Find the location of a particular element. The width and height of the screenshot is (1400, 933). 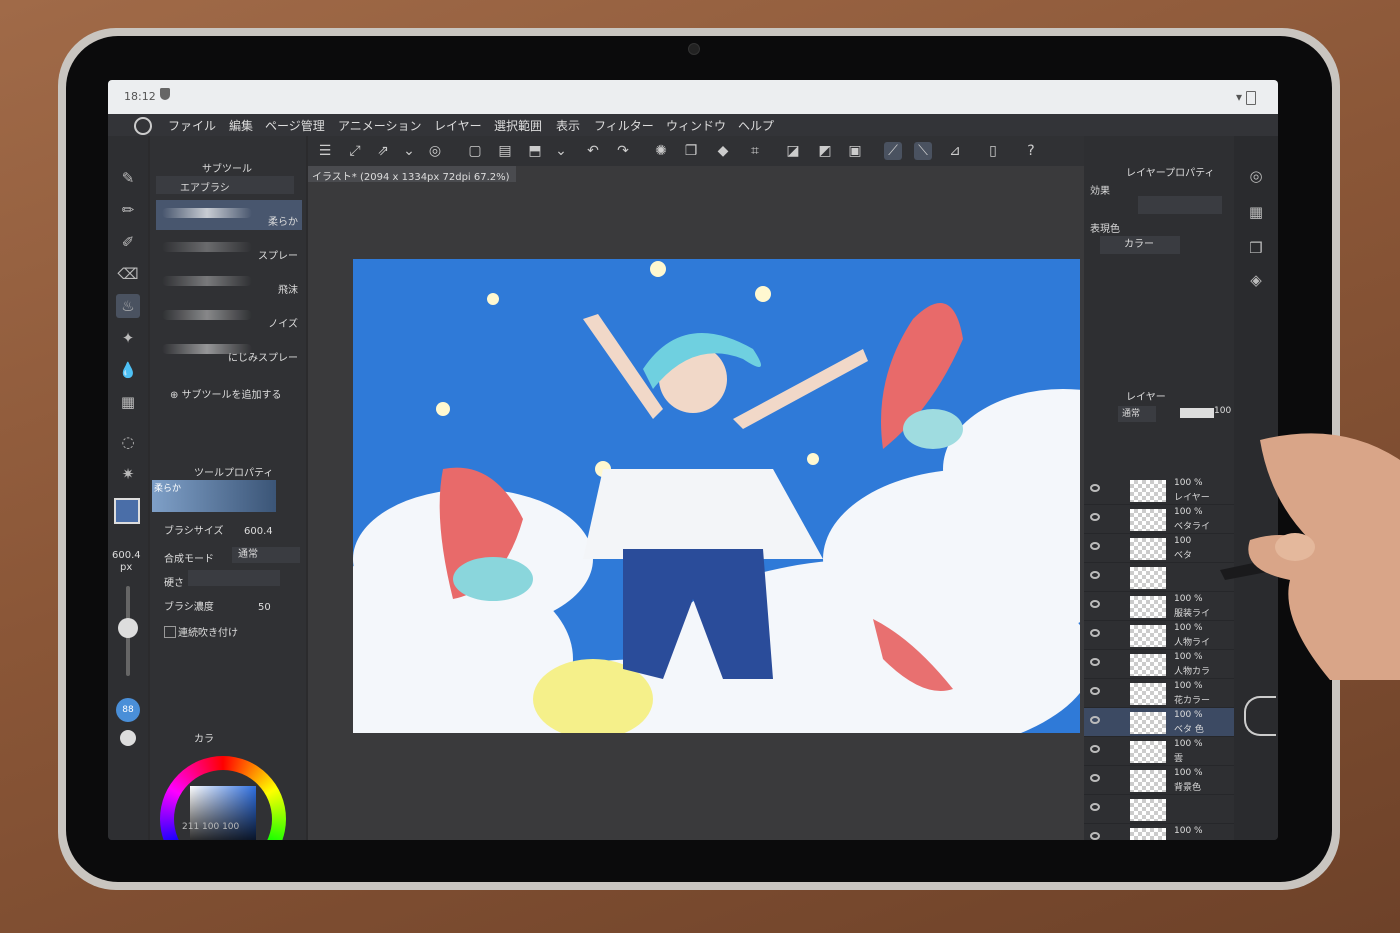

resize-icon: ⤢ is located at coordinates (355, 151).